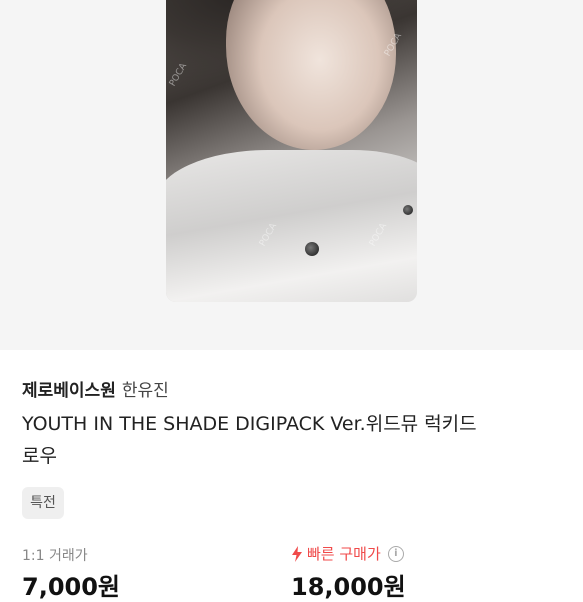  Describe the element at coordinates (344, 554) in the screenshot. I see `quick-buy-label-text: 빠른 구매가` at that location.